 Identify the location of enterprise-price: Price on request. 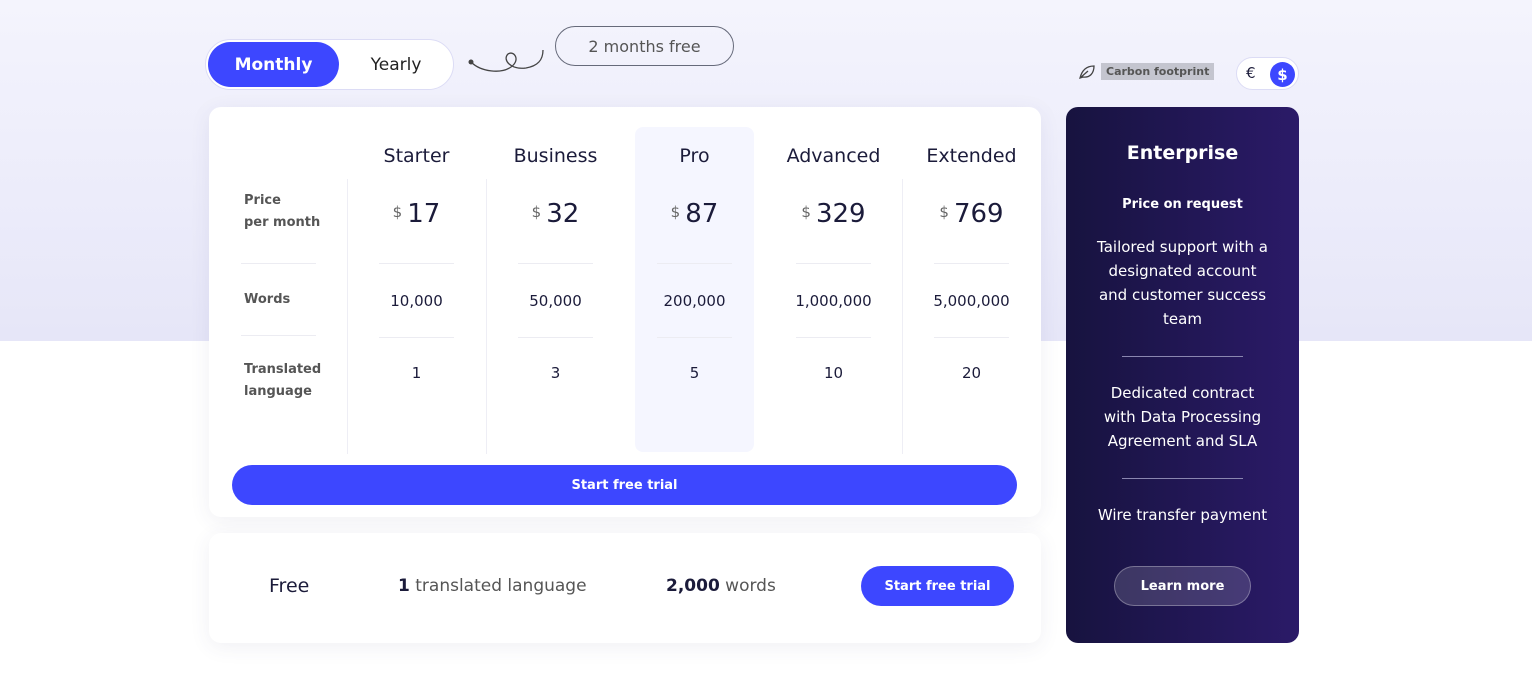
(1182, 204).